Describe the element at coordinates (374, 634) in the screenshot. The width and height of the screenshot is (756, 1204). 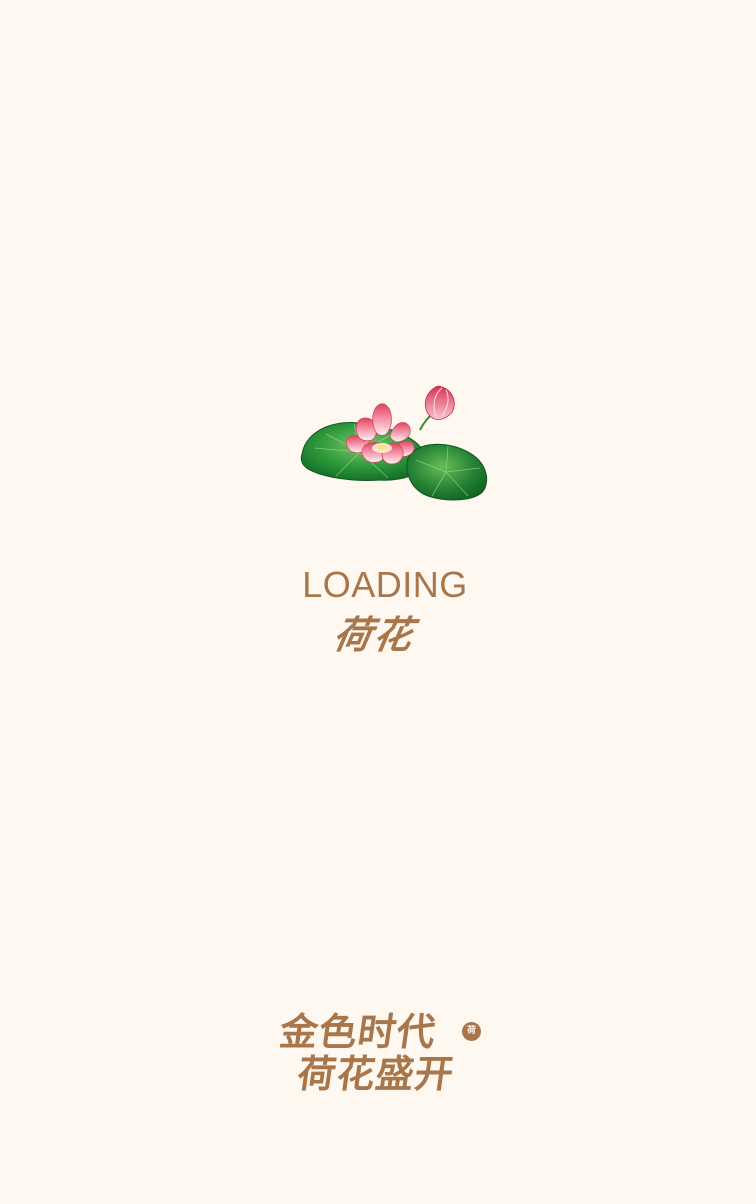
I see `loading-calligraphy-title: 荷花` at that location.